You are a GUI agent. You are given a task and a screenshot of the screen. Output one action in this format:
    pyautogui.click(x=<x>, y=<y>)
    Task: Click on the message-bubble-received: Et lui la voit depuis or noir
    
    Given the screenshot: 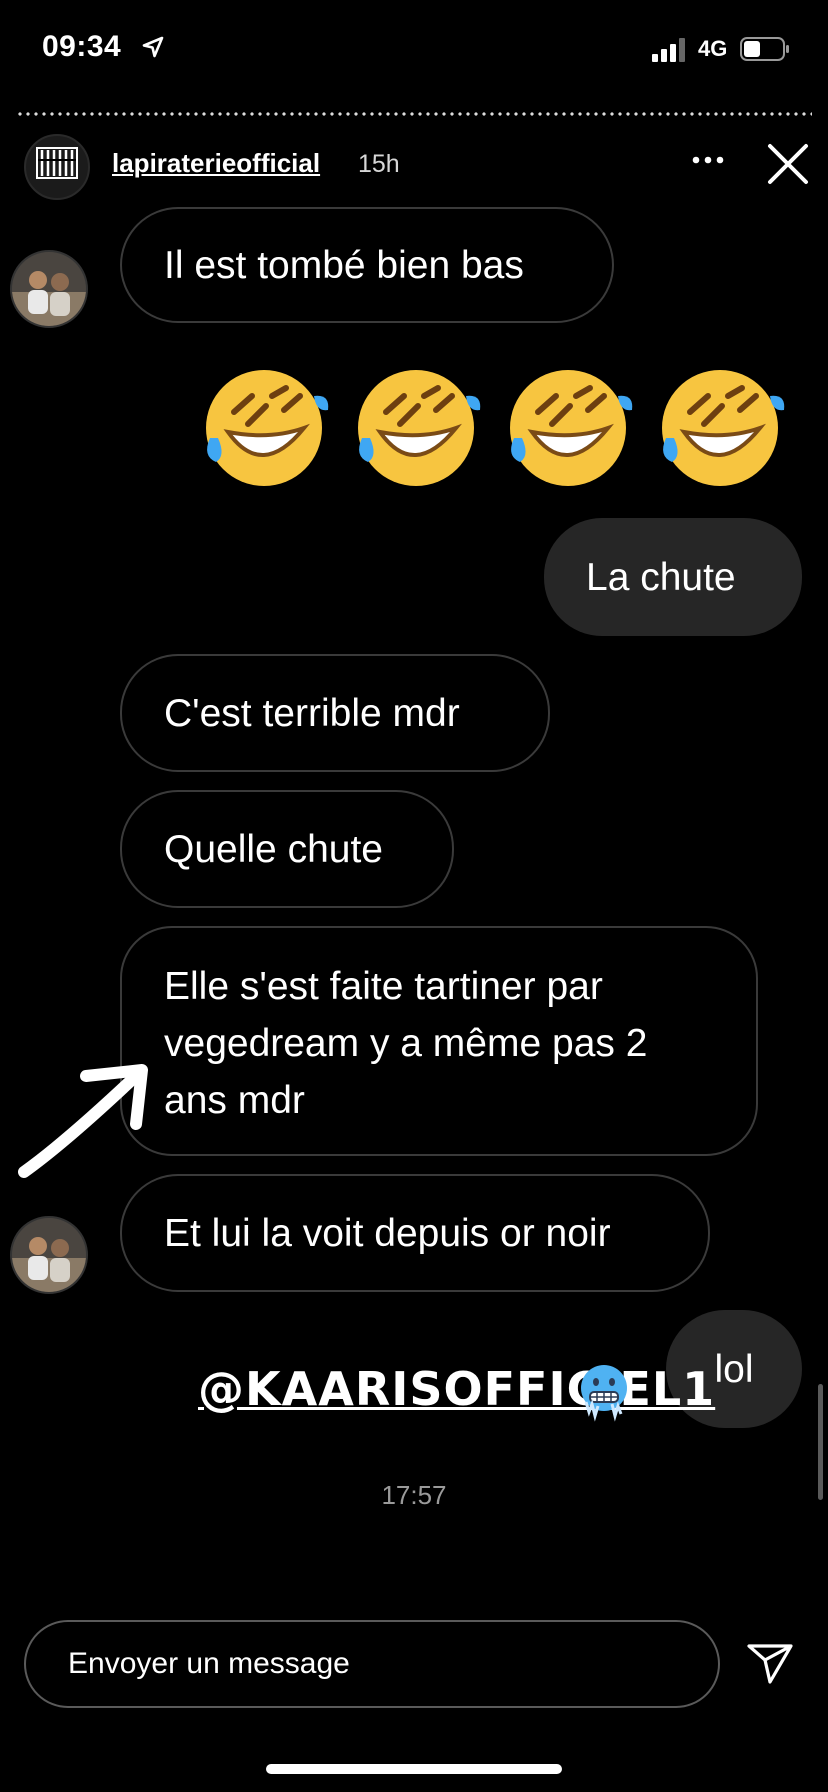 What is the action you would take?
    pyautogui.click(x=415, y=1233)
    